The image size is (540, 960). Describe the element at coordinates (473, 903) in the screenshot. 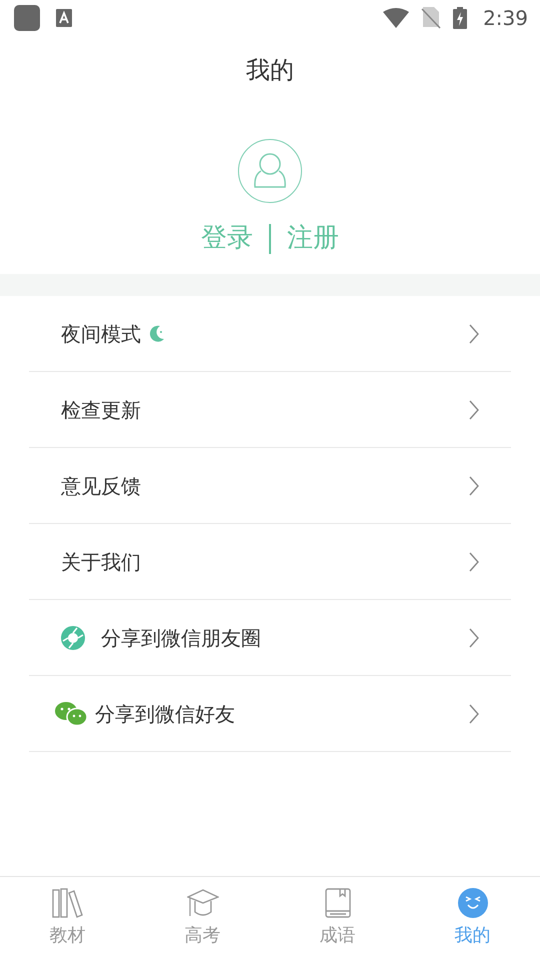

I see `smiley-face-icon` at that location.